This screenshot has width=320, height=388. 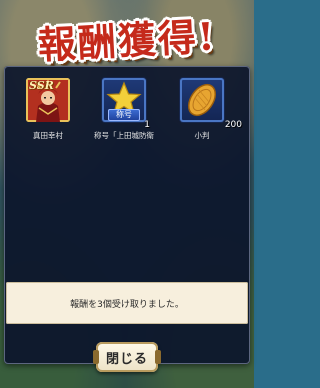 I want to click on reward-message: 報酬を3個受け取りました。, so click(x=127, y=304).